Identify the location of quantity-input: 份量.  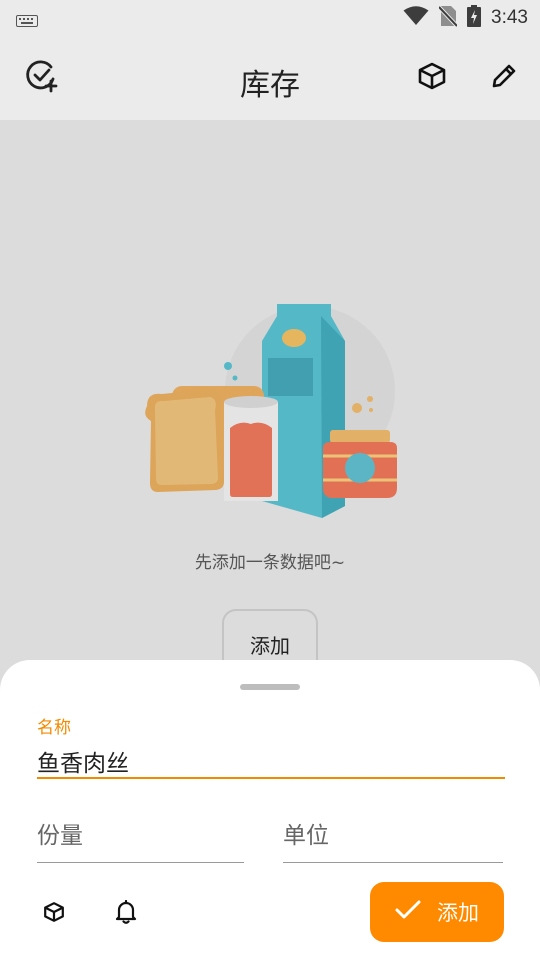
(60, 833).